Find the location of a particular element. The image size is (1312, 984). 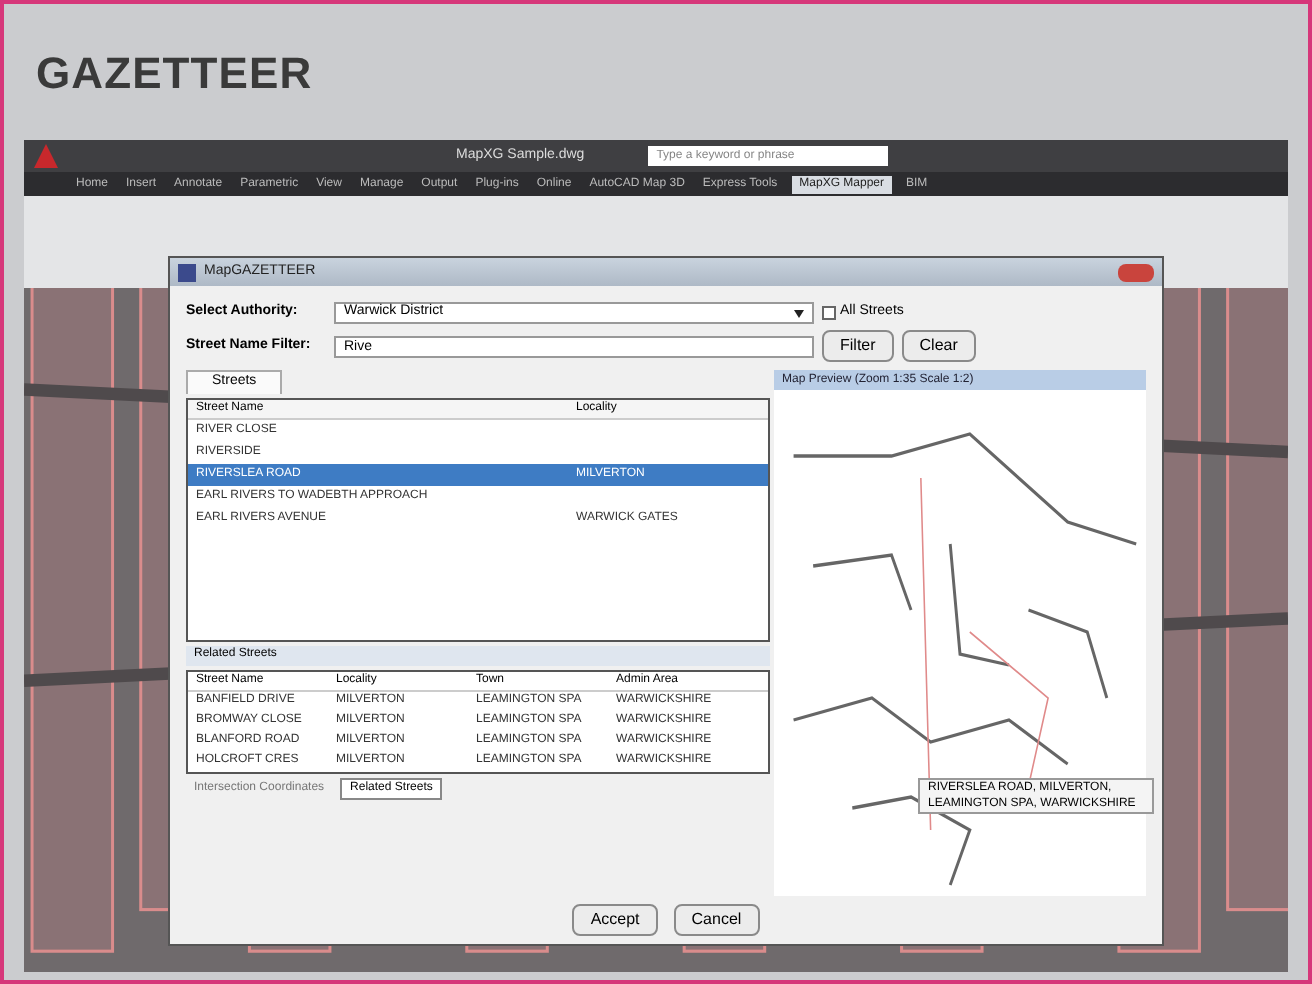

close-button is located at coordinates (1136, 272).